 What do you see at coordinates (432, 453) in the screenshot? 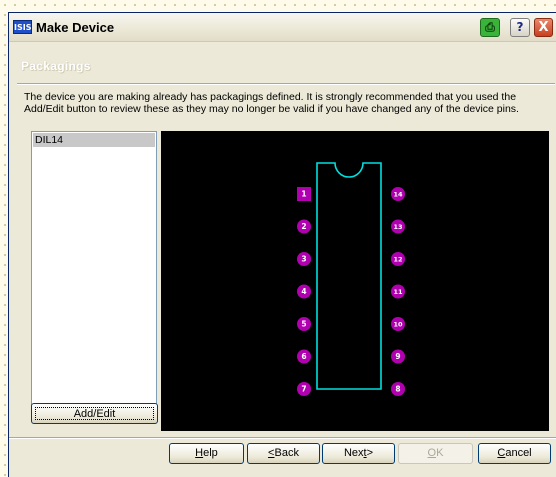
I see `ok-label-accel: O` at bounding box center [432, 453].